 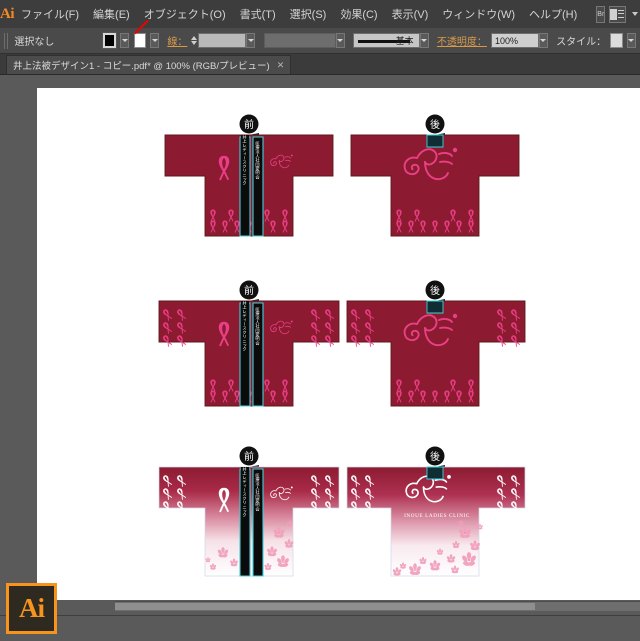 What do you see at coordinates (222, 40) in the screenshot?
I see `stroke-weight-field` at bounding box center [222, 40].